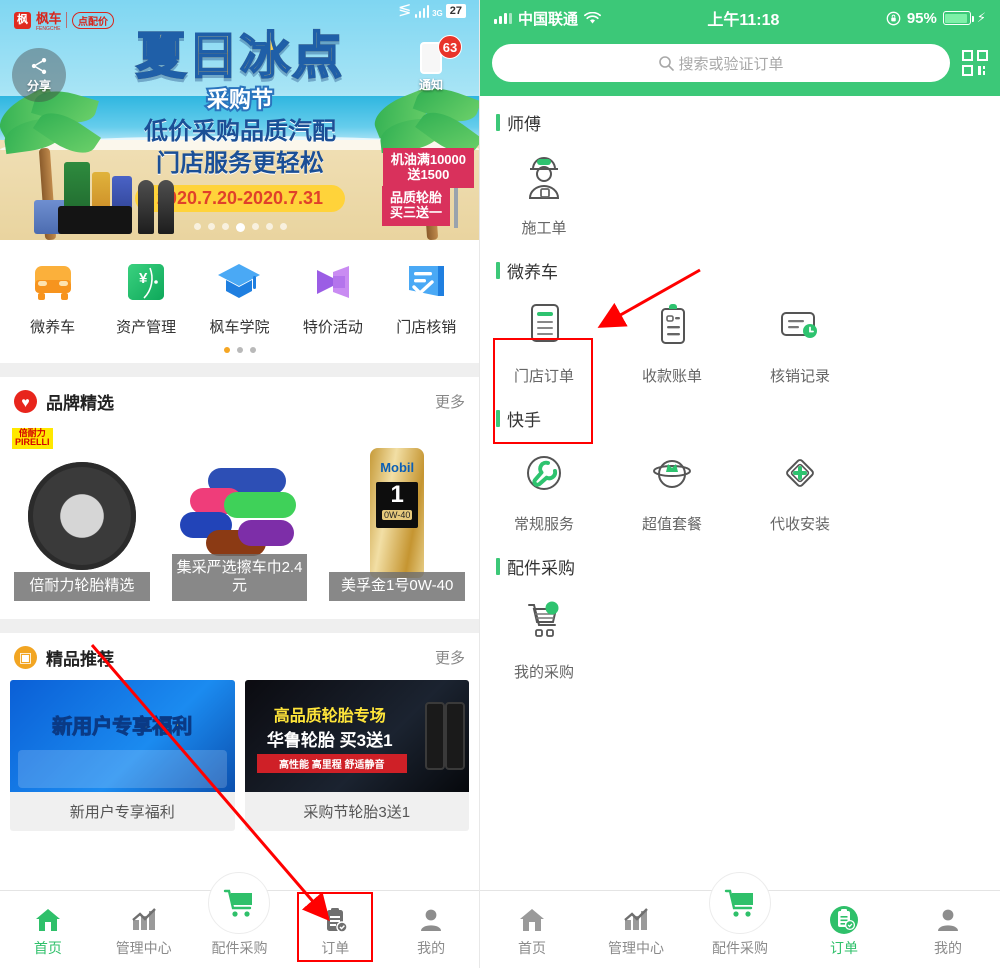 The height and width of the screenshot is (968, 1000). What do you see at coordinates (397, 505) in the screenshot?
I see `bottle-label: 1 0W-40` at bounding box center [397, 505].